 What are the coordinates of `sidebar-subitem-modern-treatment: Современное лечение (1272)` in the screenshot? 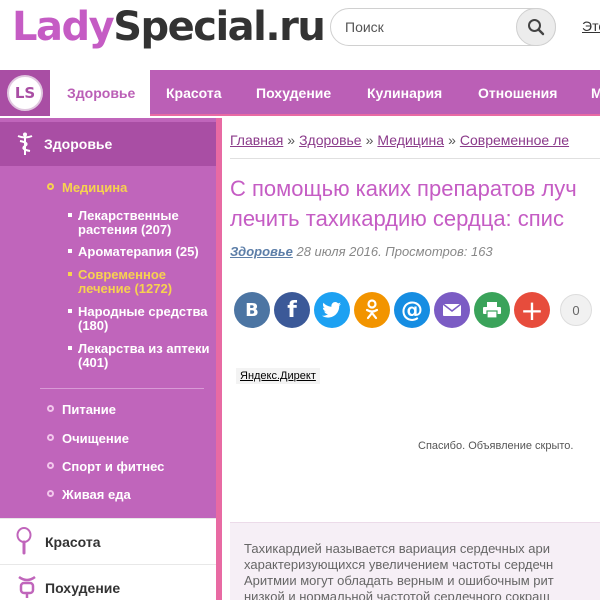 It's located at (146, 282).